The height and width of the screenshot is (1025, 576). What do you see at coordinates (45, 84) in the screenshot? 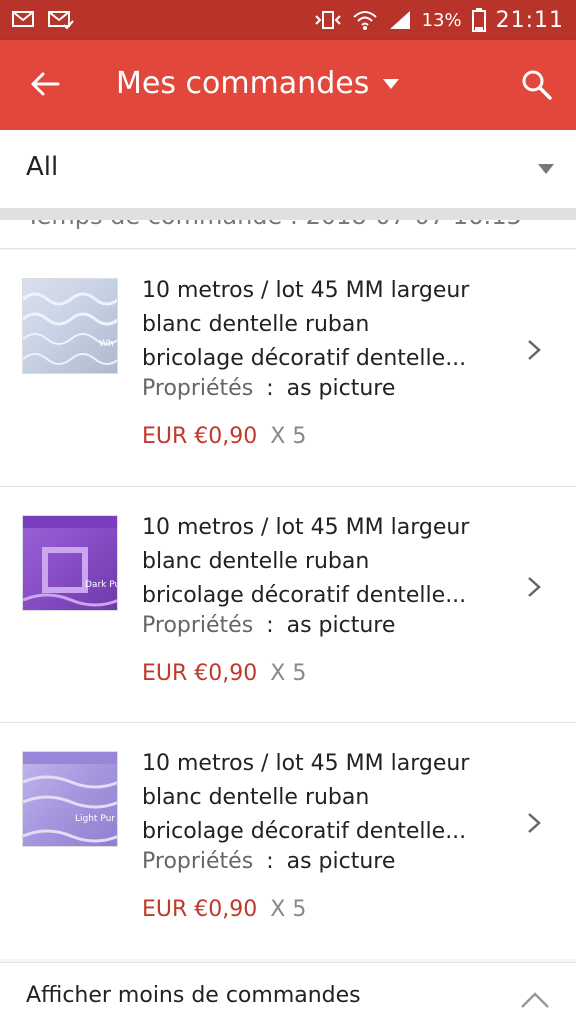
I see `arrow-left-icon` at bounding box center [45, 84].